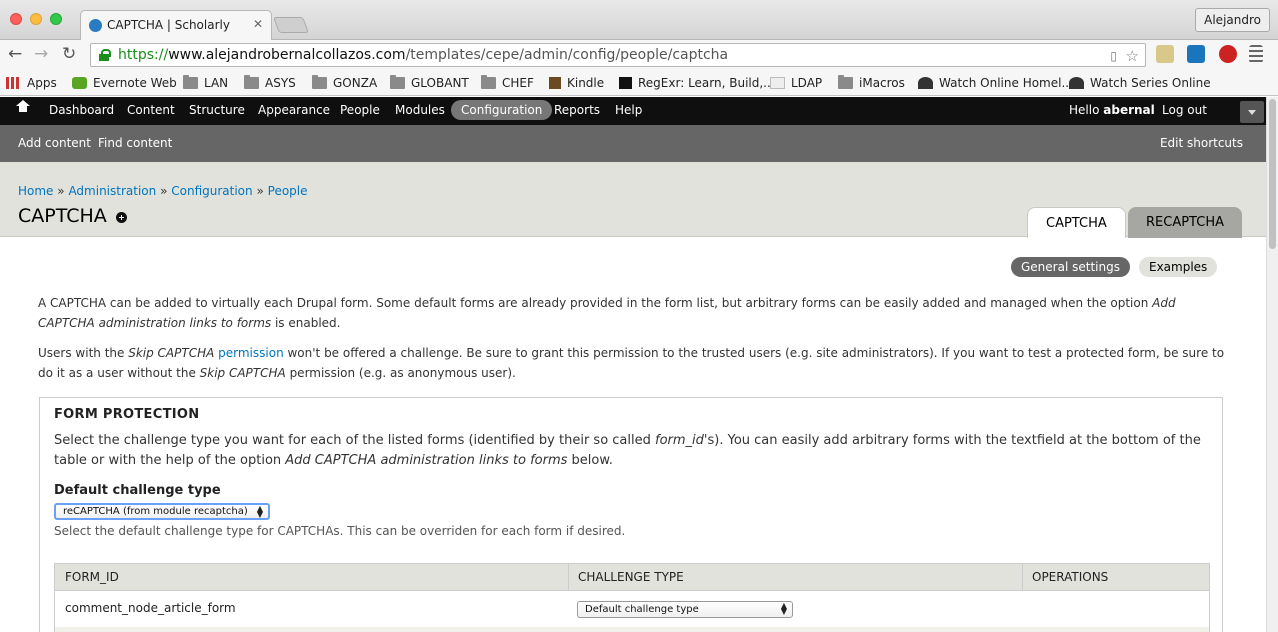 The height and width of the screenshot is (632, 1278). Describe the element at coordinates (577, 110) in the screenshot. I see `toolbar-reports: Reports` at that location.